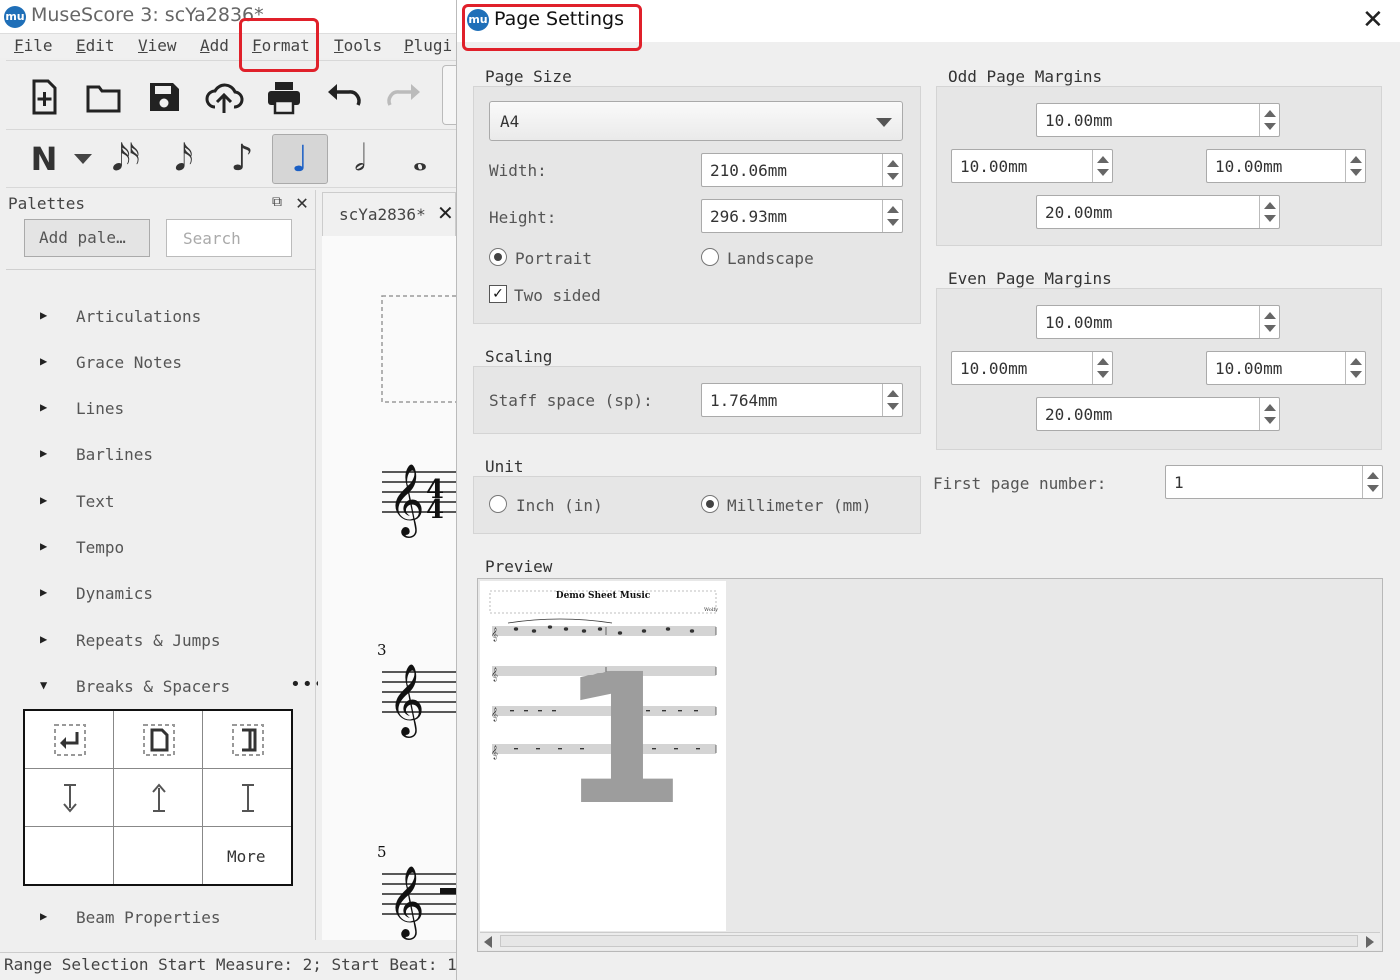  What do you see at coordinates (44, 159) in the screenshot?
I see `note-input-mode-button: N` at bounding box center [44, 159].